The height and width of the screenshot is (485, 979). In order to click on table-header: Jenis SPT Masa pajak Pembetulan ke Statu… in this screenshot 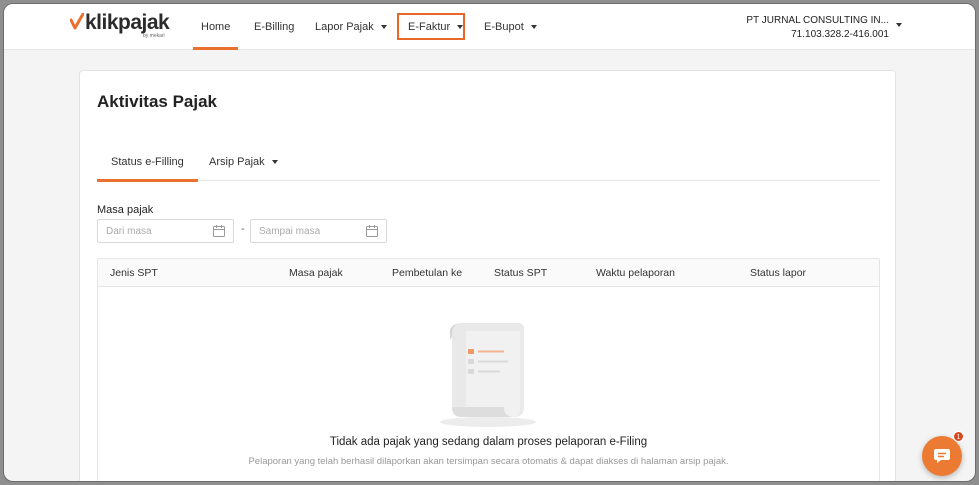, I will do `click(488, 273)`.